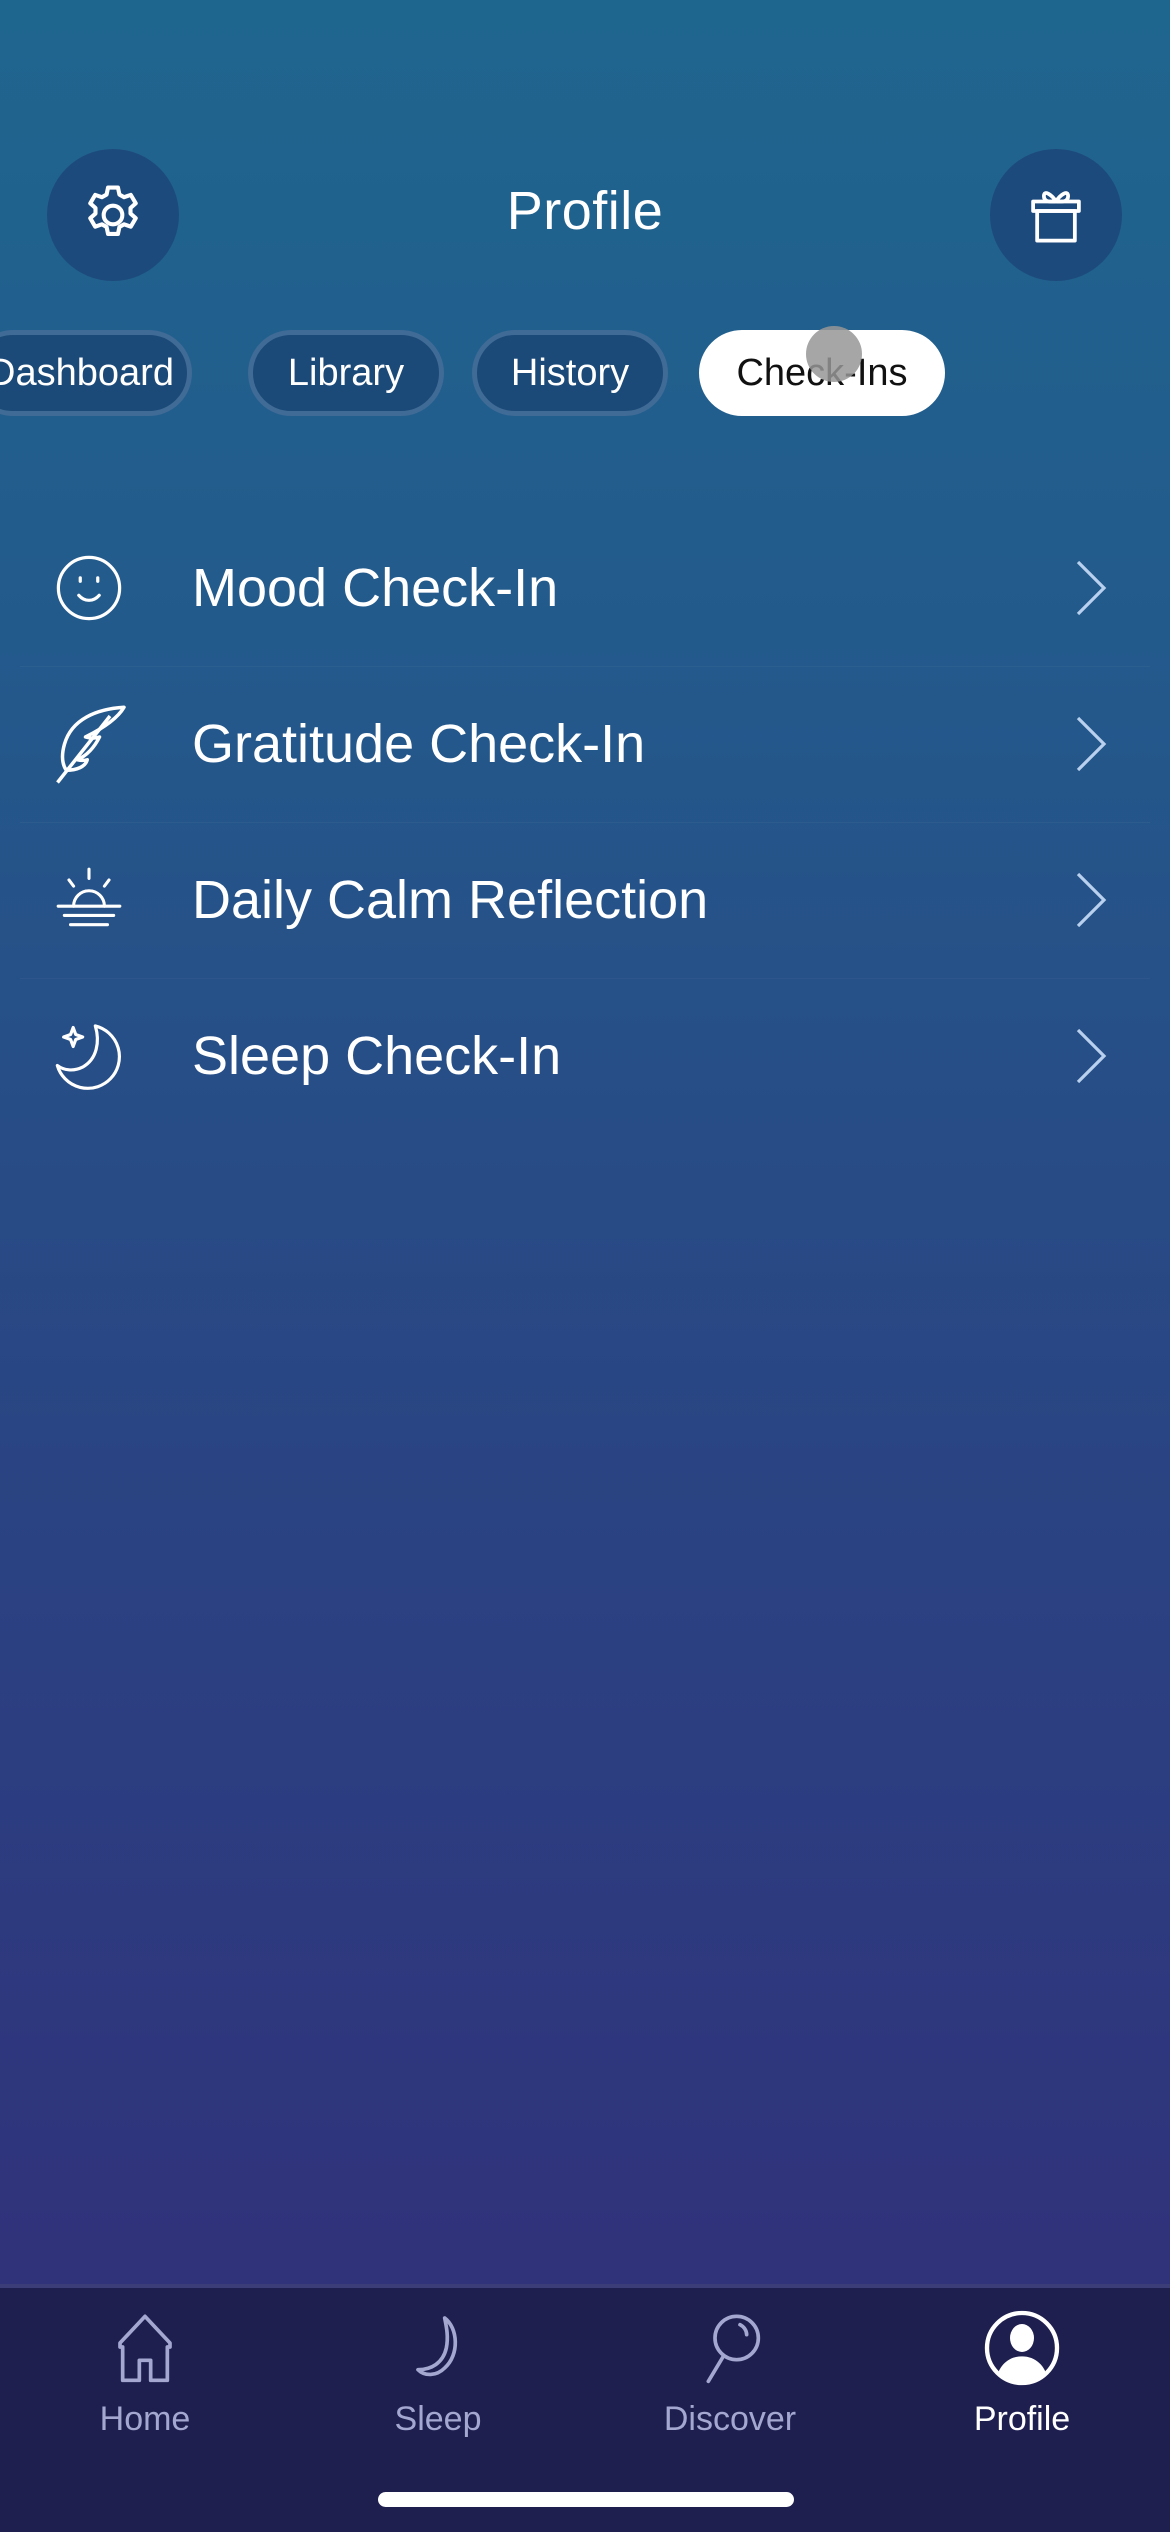 This screenshot has height=2532, width=1170. What do you see at coordinates (377, 1056) in the screenshot?
I see `list-item-label: Sleep Check-In` at bounding box center [377, 1056].